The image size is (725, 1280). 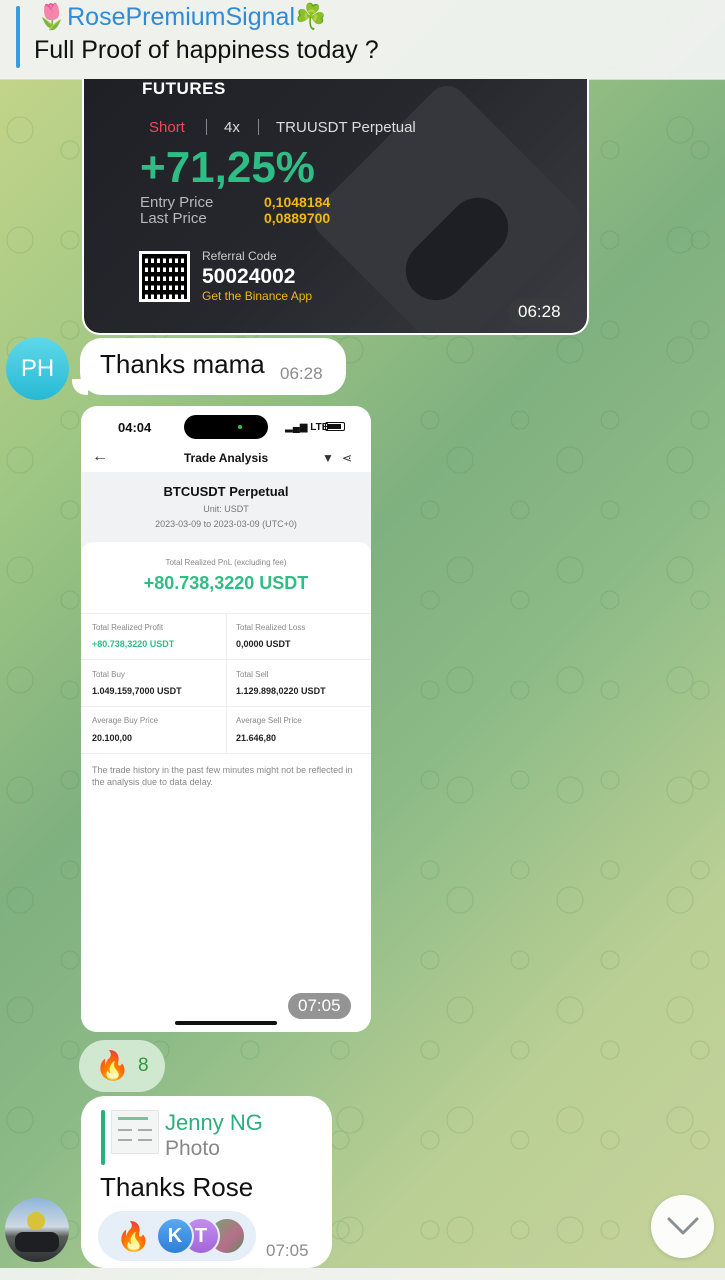 I want to click on stat-value: 0,0000 USDT, so click(x=263, y=644).